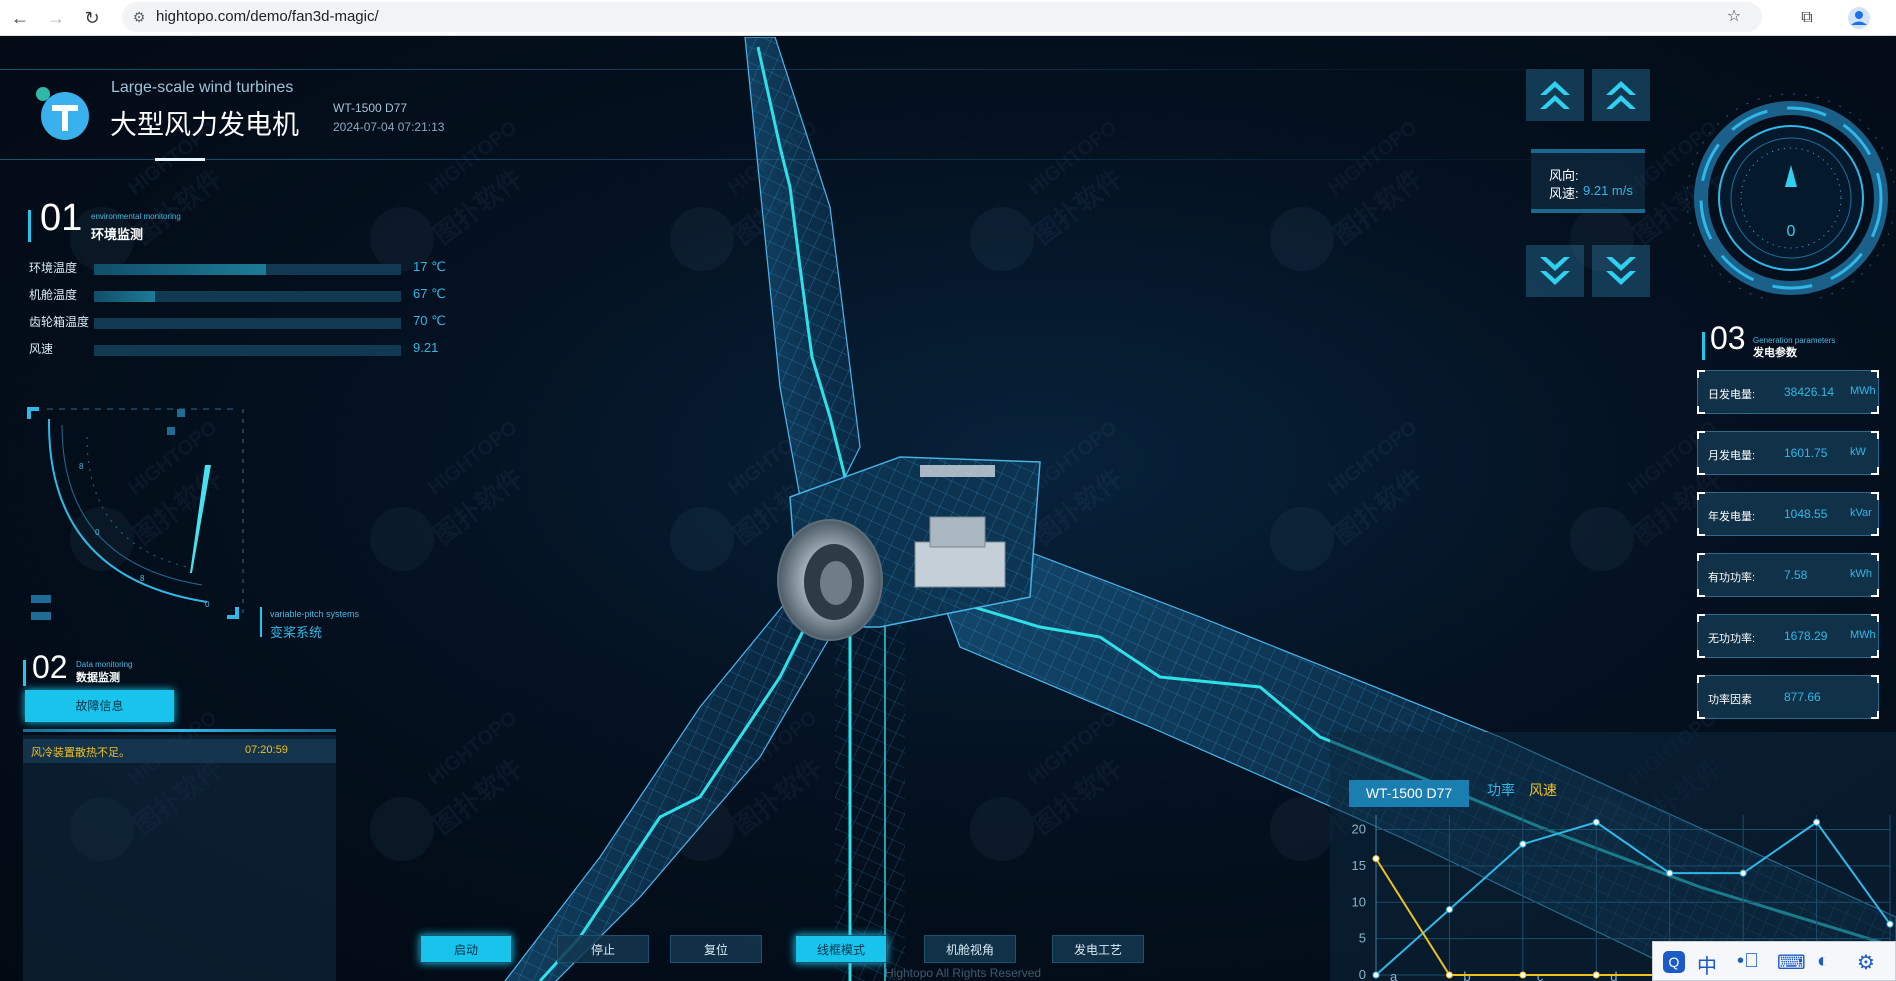 The width and height of the screenshot is (1896, 981). What do you see at coordinates (1732, 456) in the screenshot?
I see `param-label: 月发电量:` at bounding box center [1732, 456].